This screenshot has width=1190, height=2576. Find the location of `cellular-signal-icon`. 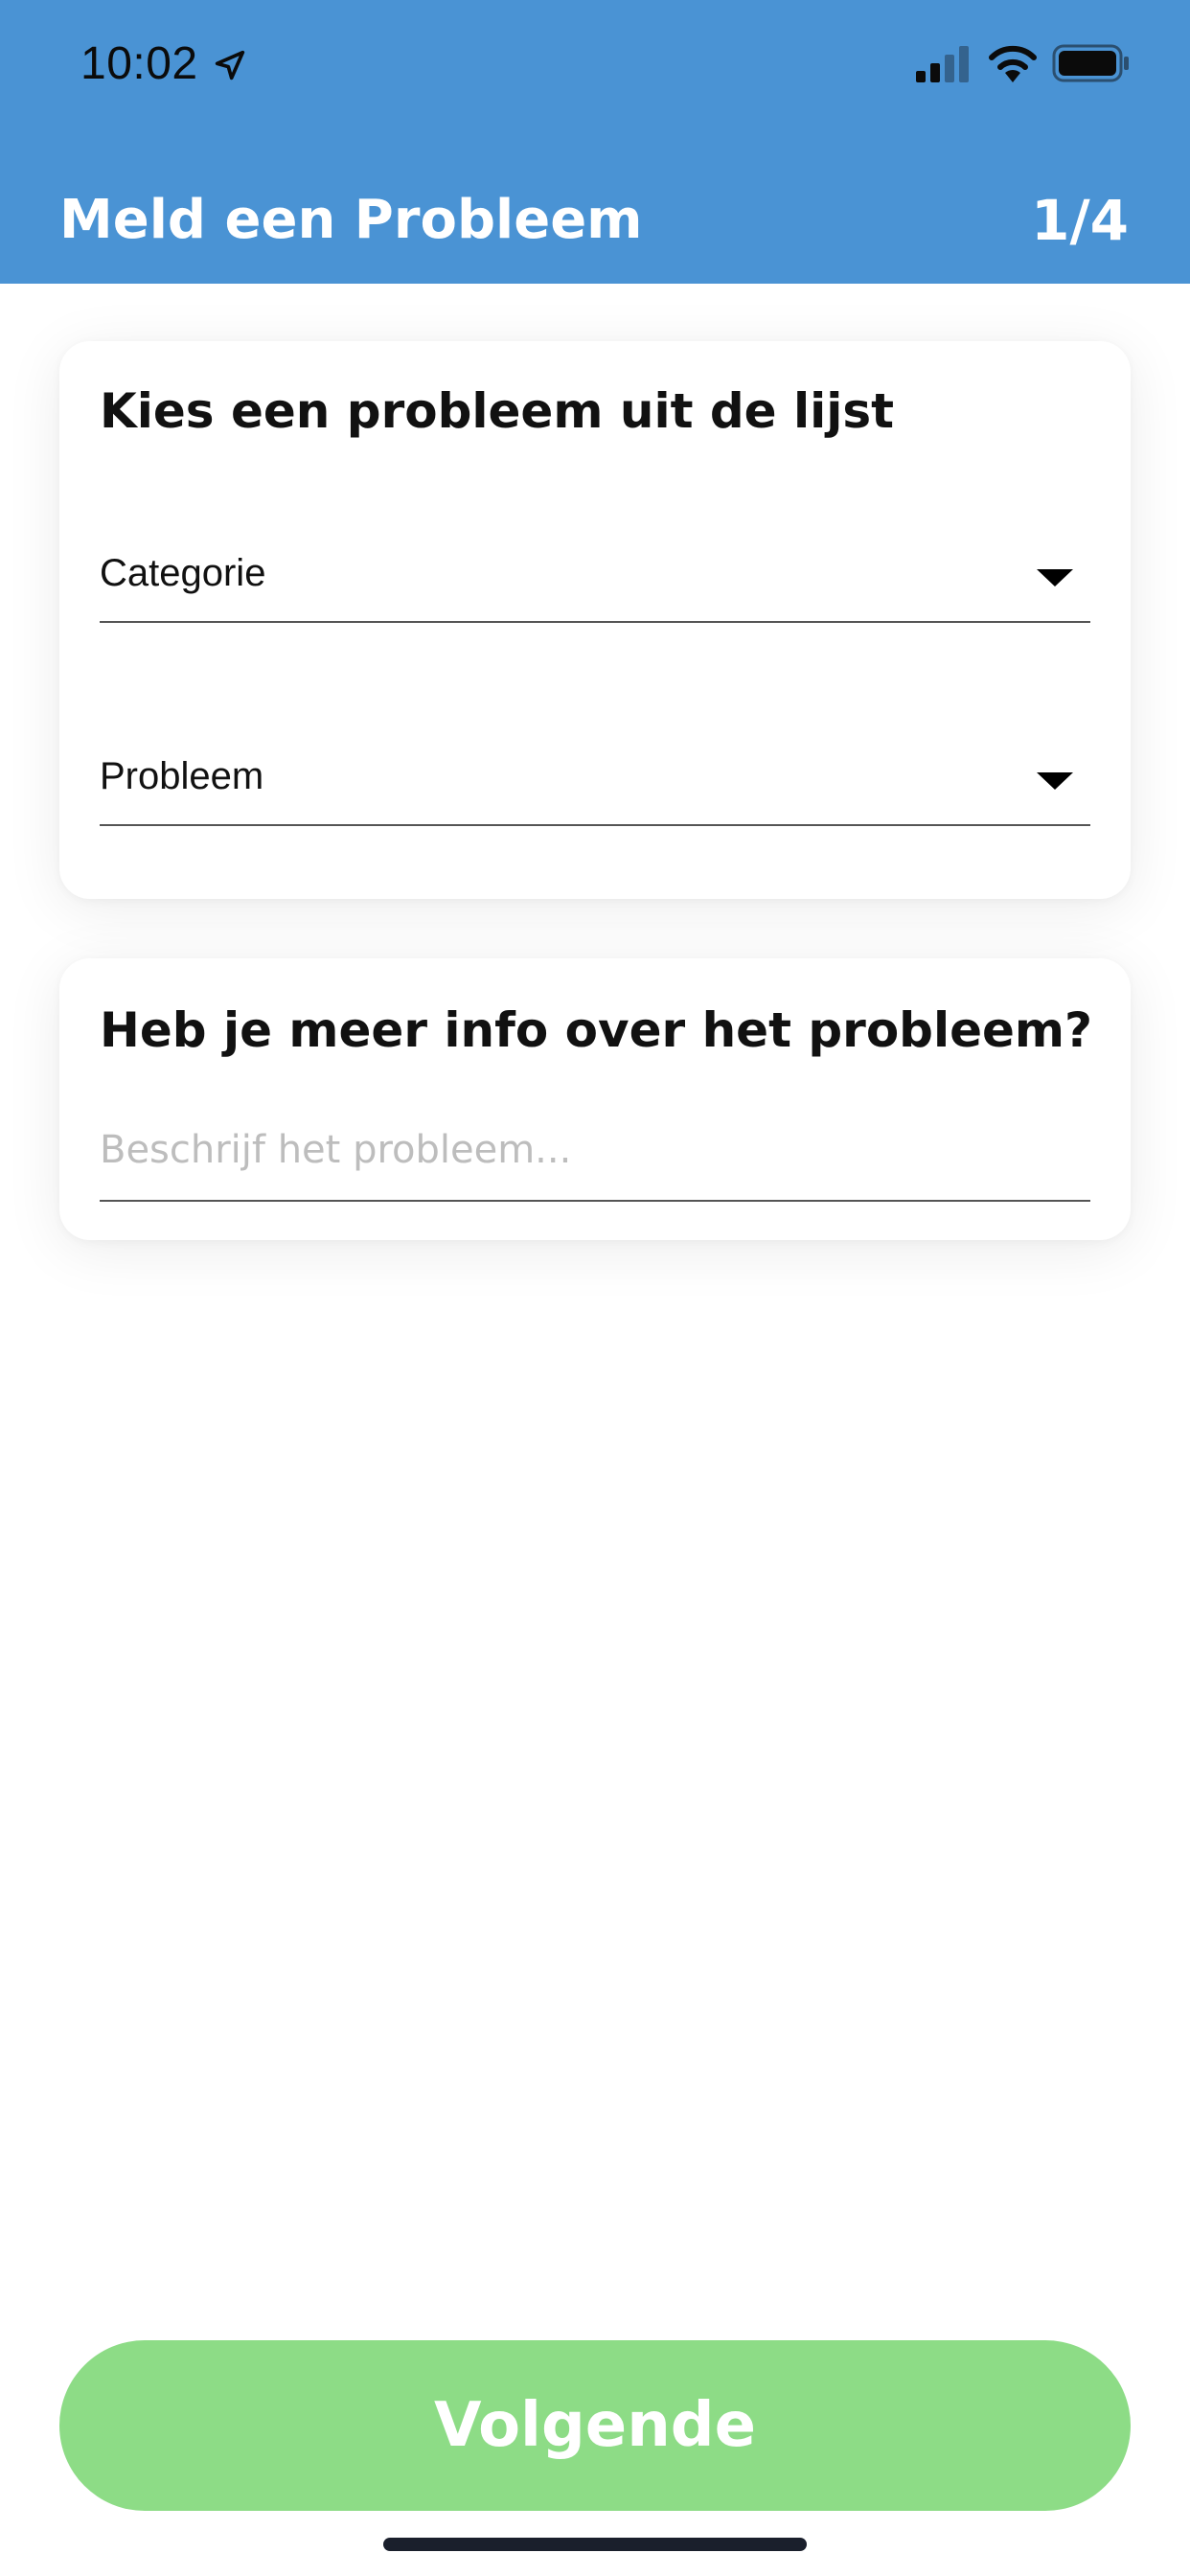

cellular-signal-icon is located at coordinates (943, 64).